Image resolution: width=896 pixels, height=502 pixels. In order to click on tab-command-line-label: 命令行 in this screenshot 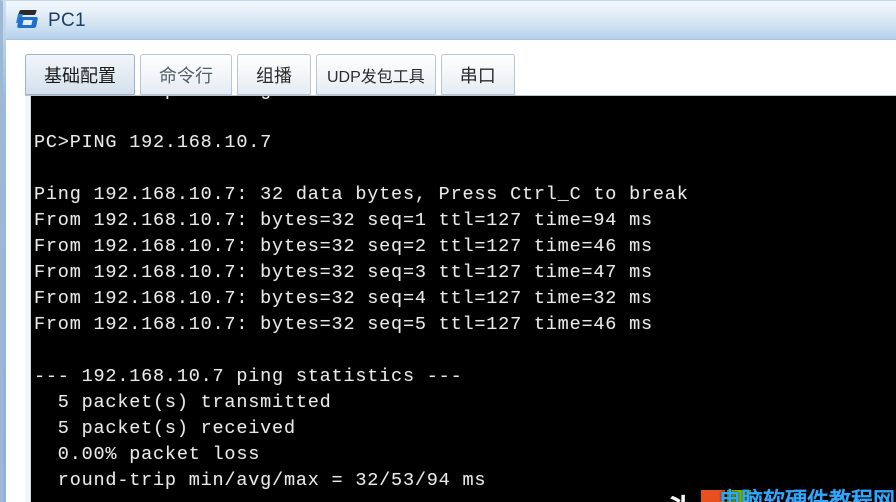, I will do `click(186, 75)`.